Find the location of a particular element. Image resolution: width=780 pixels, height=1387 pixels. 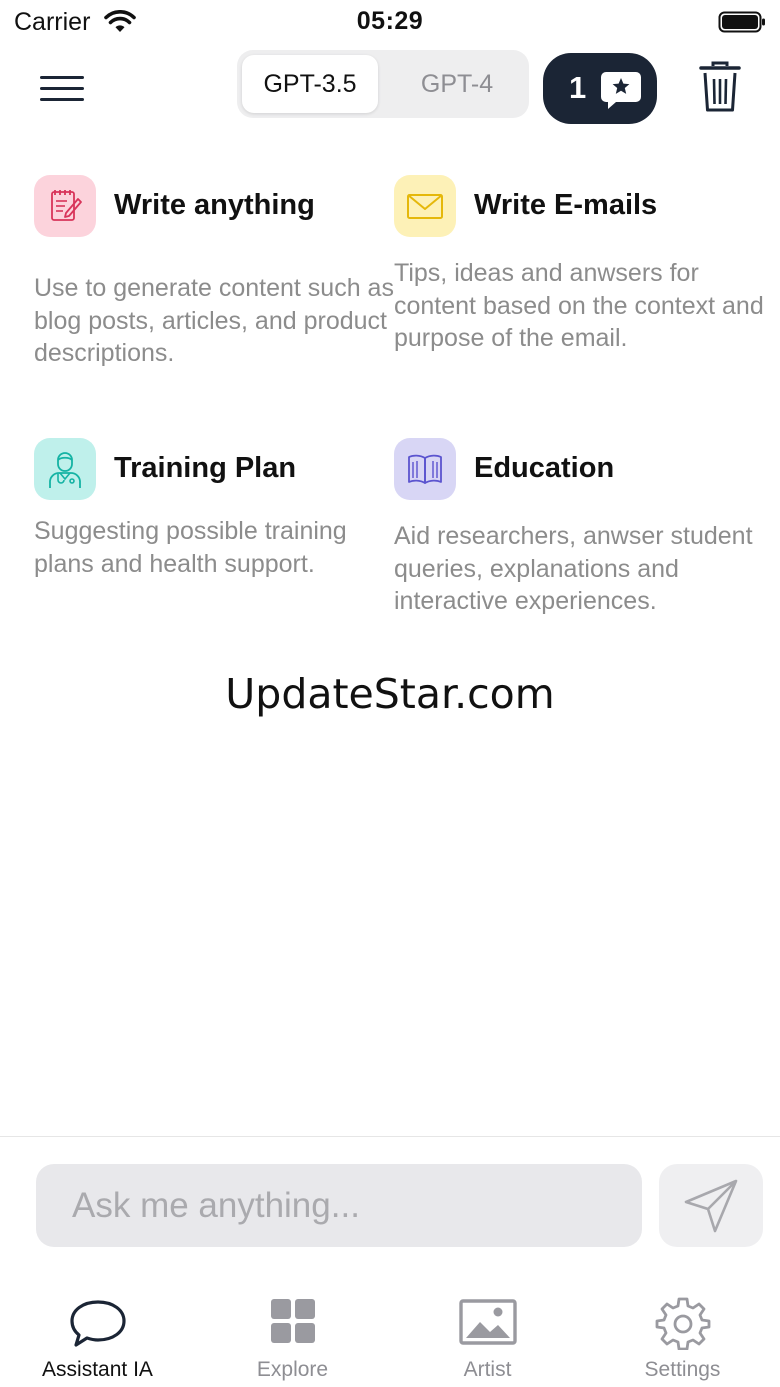

tab-artist: Artist is located at coordinates (487, 1337).